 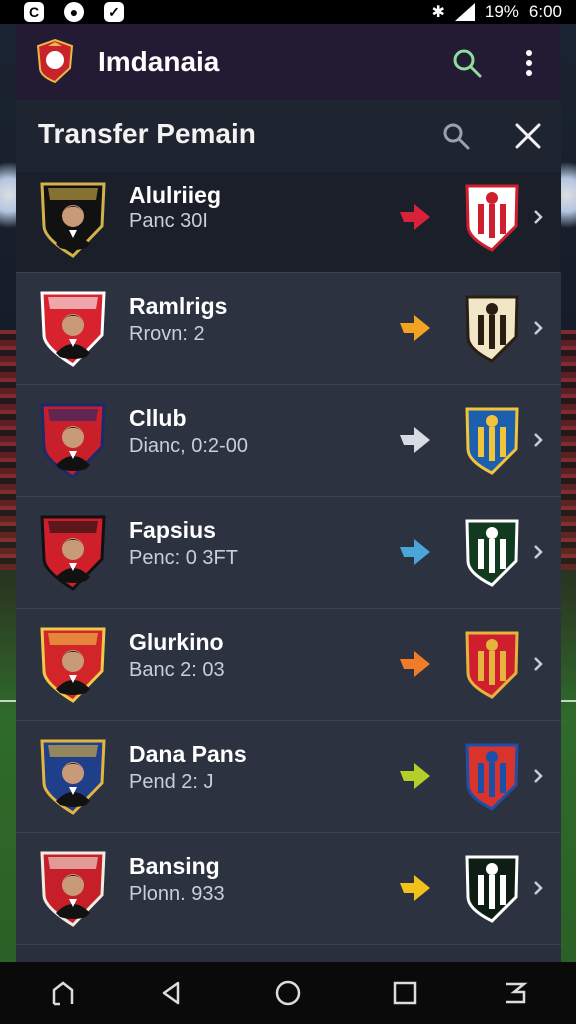 I want to click on player-detail: Pend 2: J, so click(x=171, y=782).